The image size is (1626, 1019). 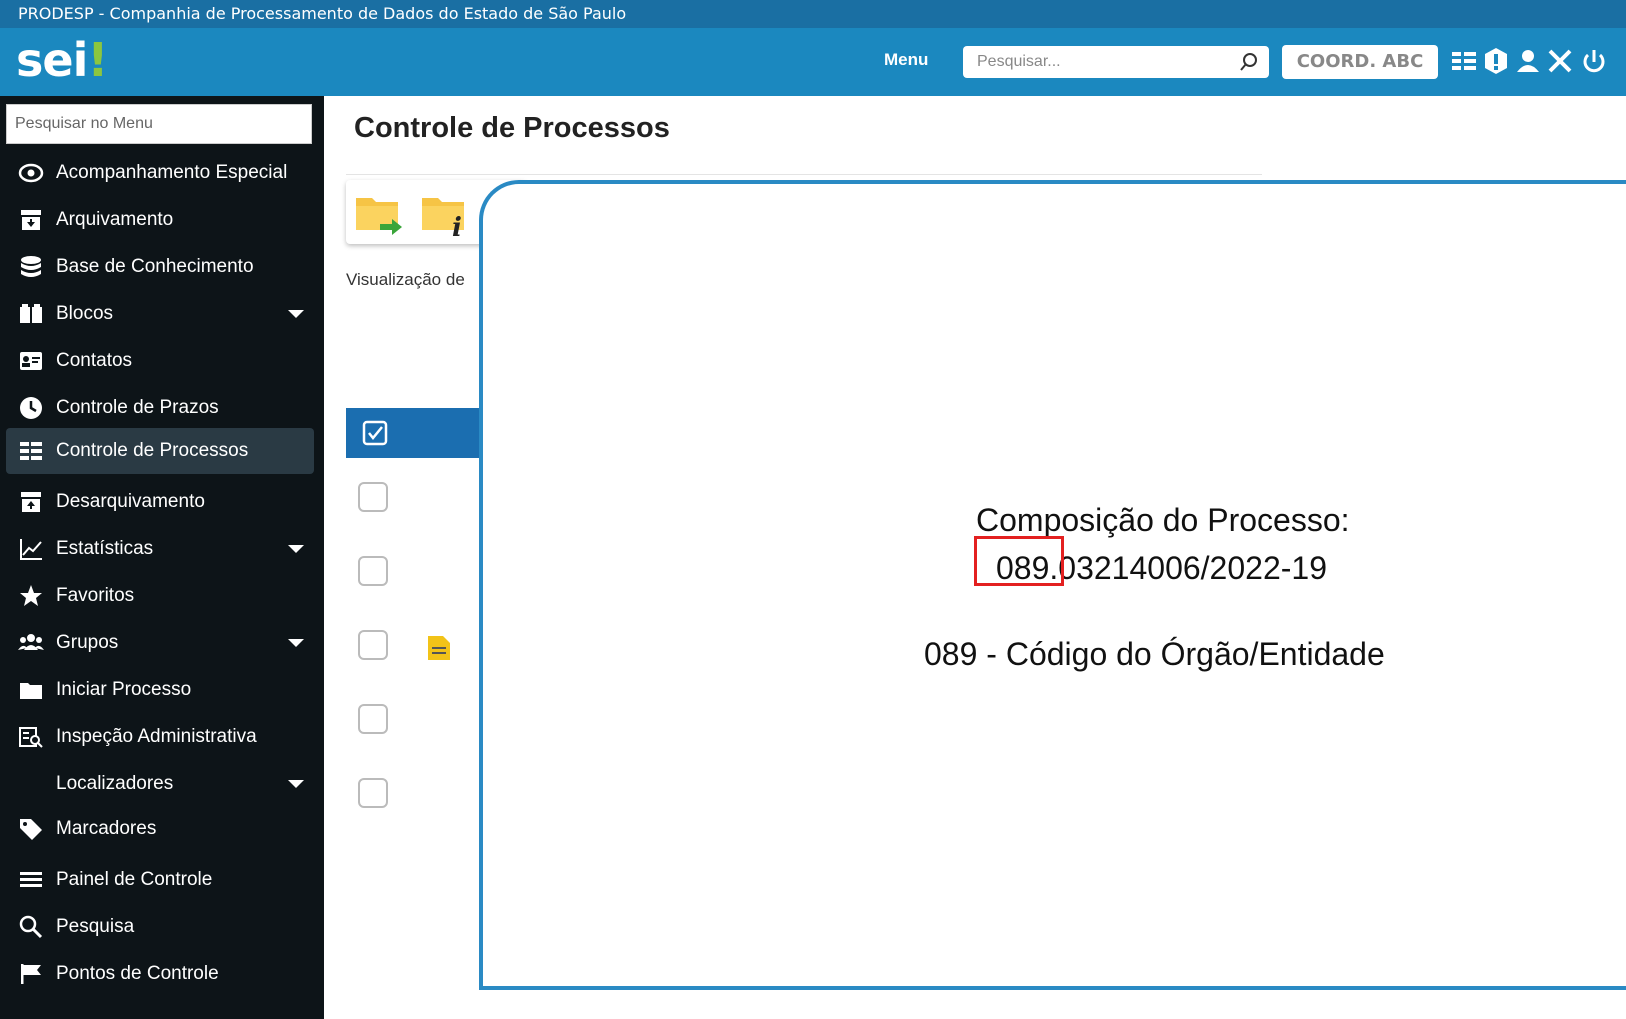 I want to click on sidebar-item-inspecao-administrativa: Inspeção Administrativa, so click(x=160, y=737).